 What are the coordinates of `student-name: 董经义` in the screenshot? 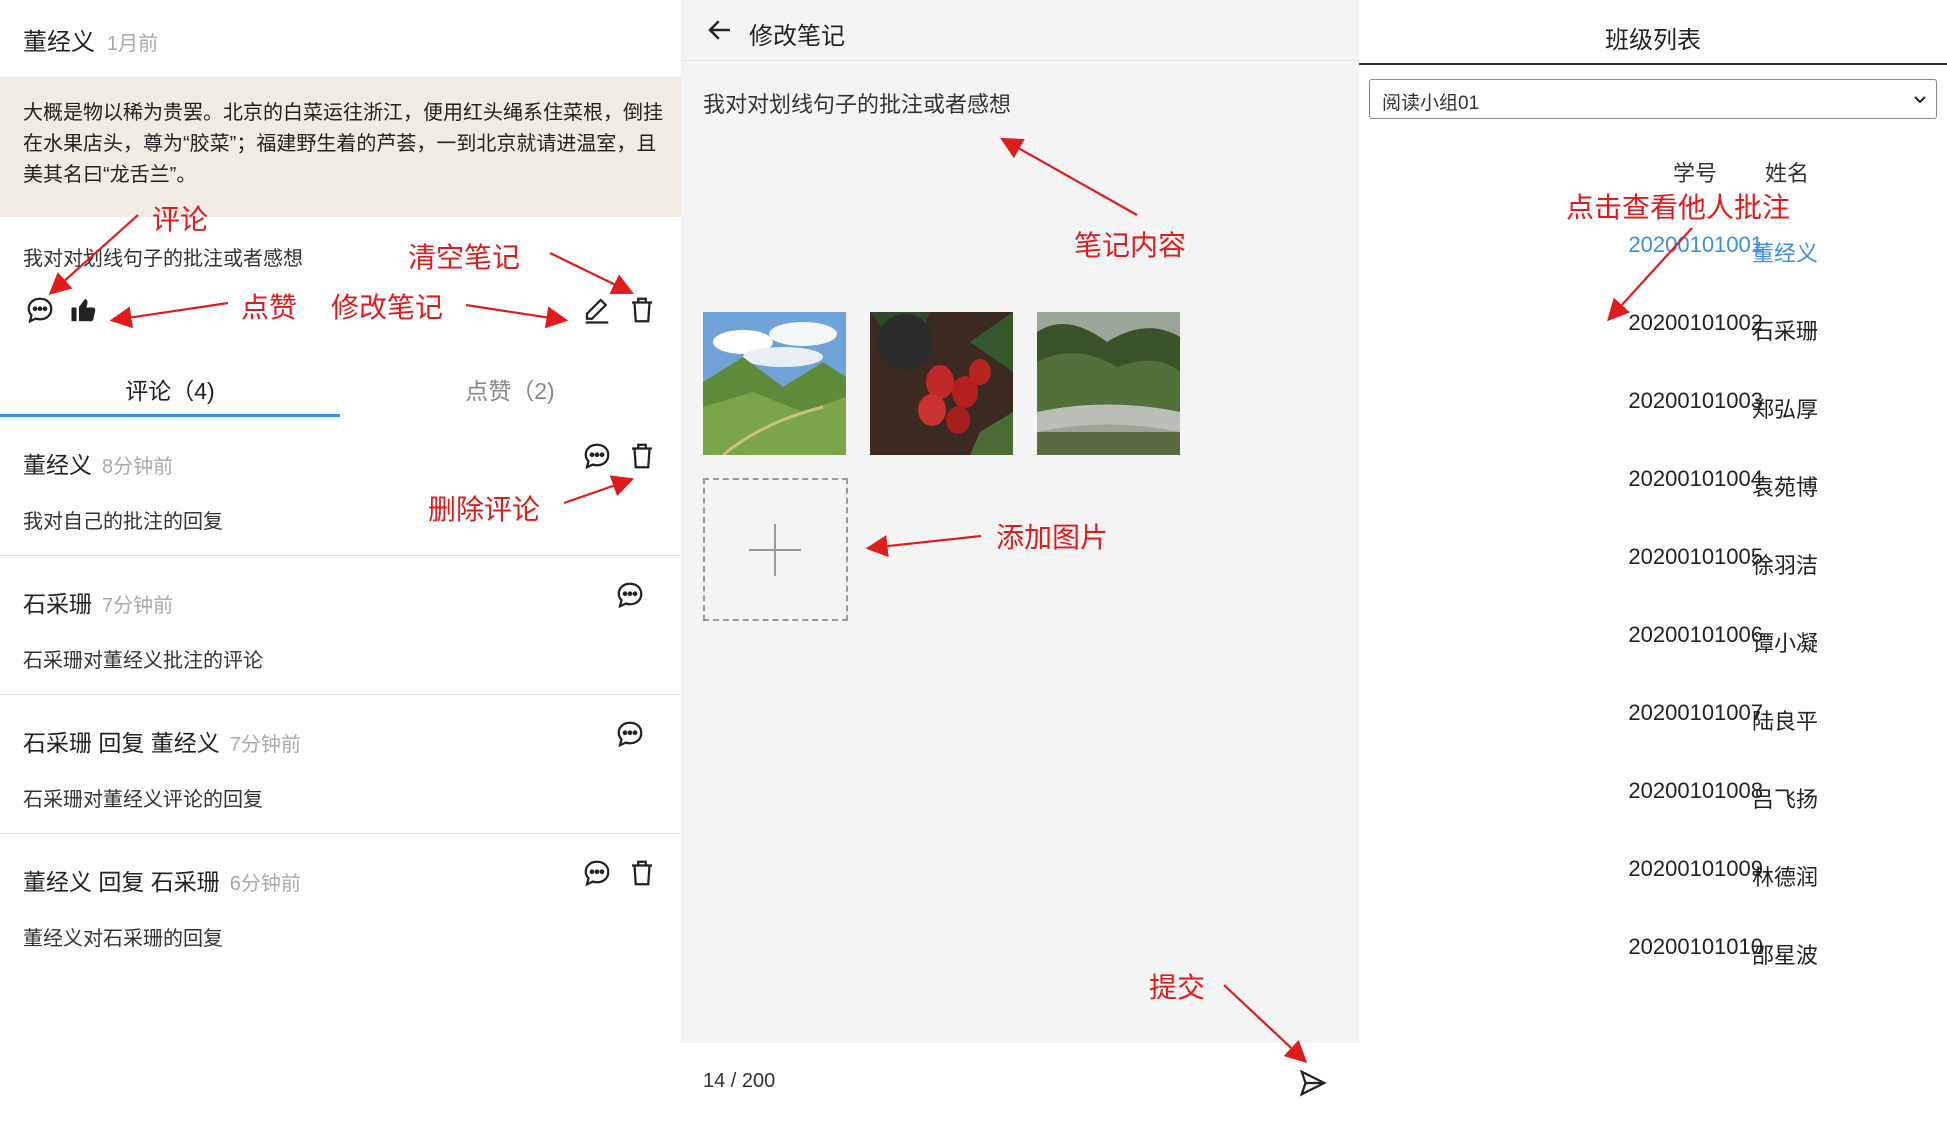 It's located at (1785, 252).